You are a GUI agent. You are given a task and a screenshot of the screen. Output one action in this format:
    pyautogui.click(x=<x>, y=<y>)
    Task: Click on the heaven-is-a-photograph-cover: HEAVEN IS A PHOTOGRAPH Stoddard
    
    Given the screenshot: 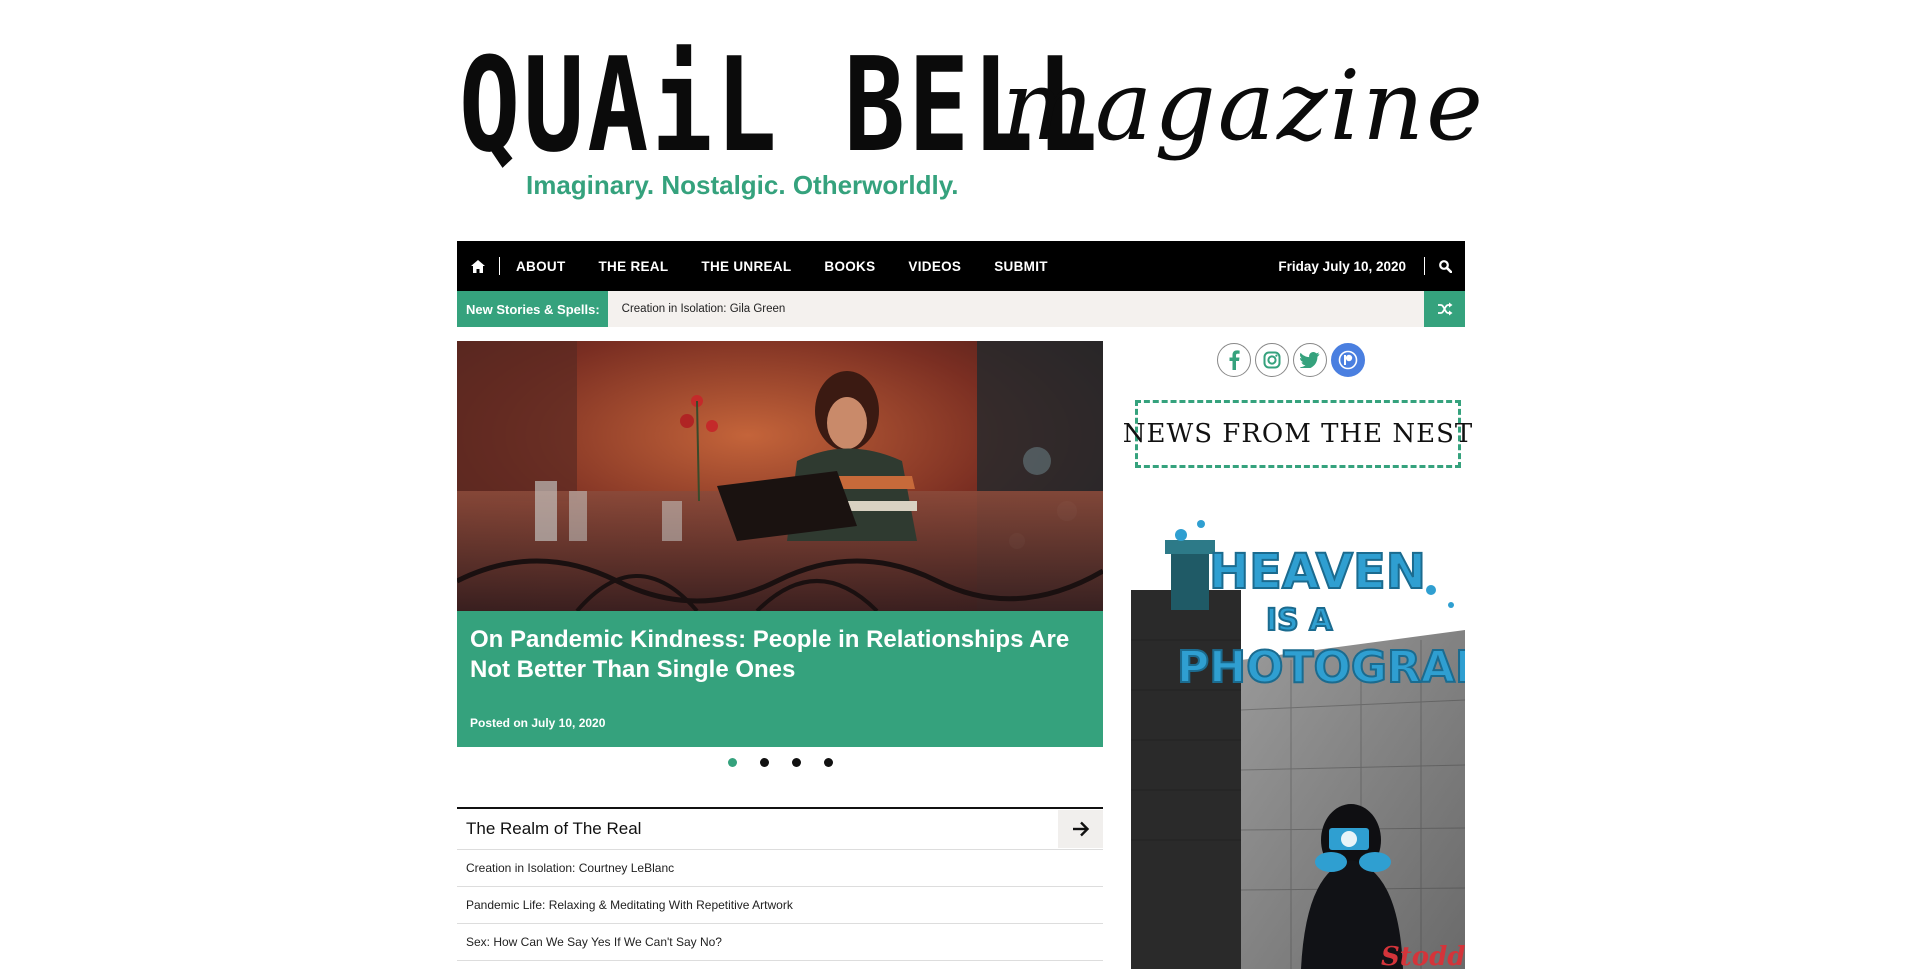 What is the action you would take?
    pyautogui.click(x=1298, y=739)
    